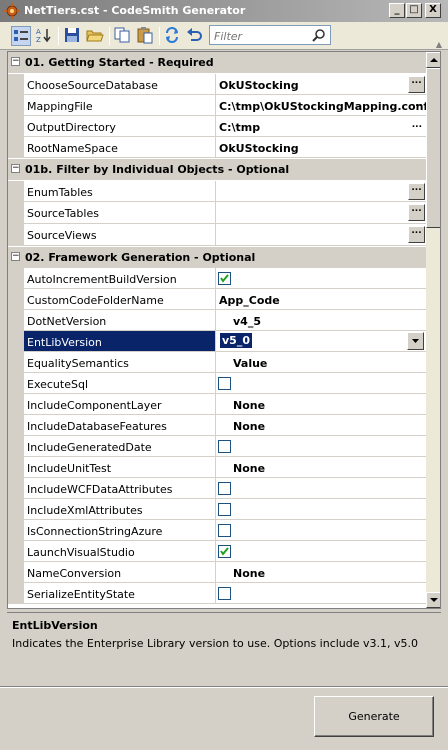 The width and height of the screenshot is (448, 750). I want to click on property-row: IncludeGeneratedDate, so click(217, 446).